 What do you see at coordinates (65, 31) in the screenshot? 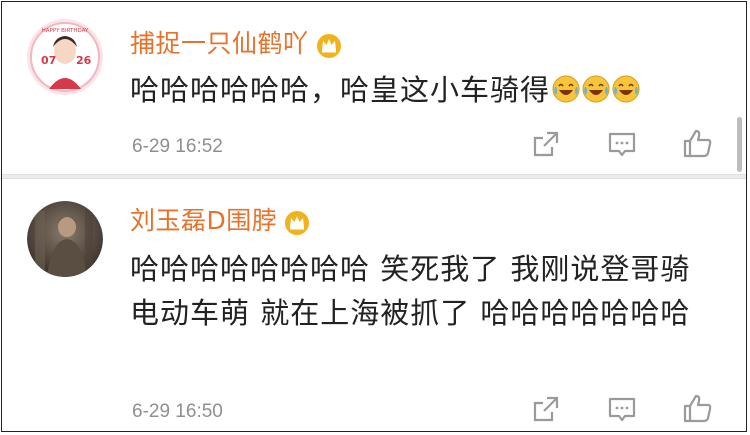
I see `avatar-text-top: HAPPY BIRTHDAY` at bounding box center [65, 31].